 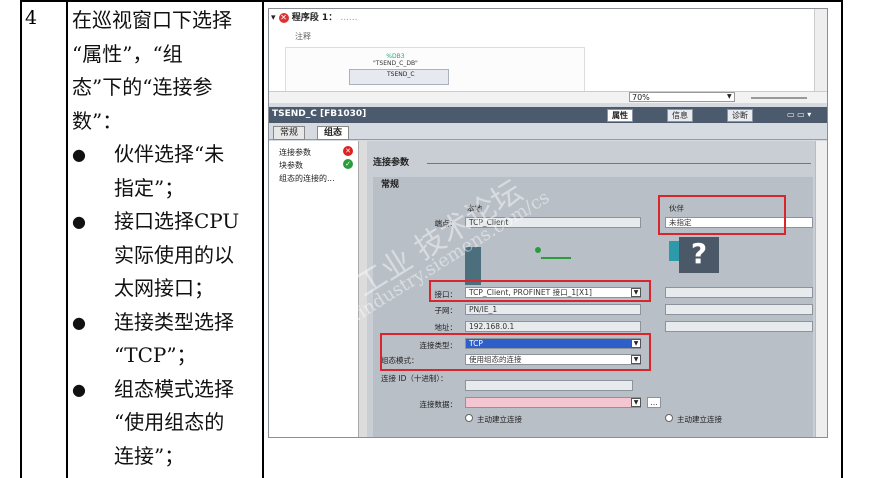 What do you see at coordinates (549, 385) in the screenshot?
I see `connection-id-field` at bounding box center [549, 385].